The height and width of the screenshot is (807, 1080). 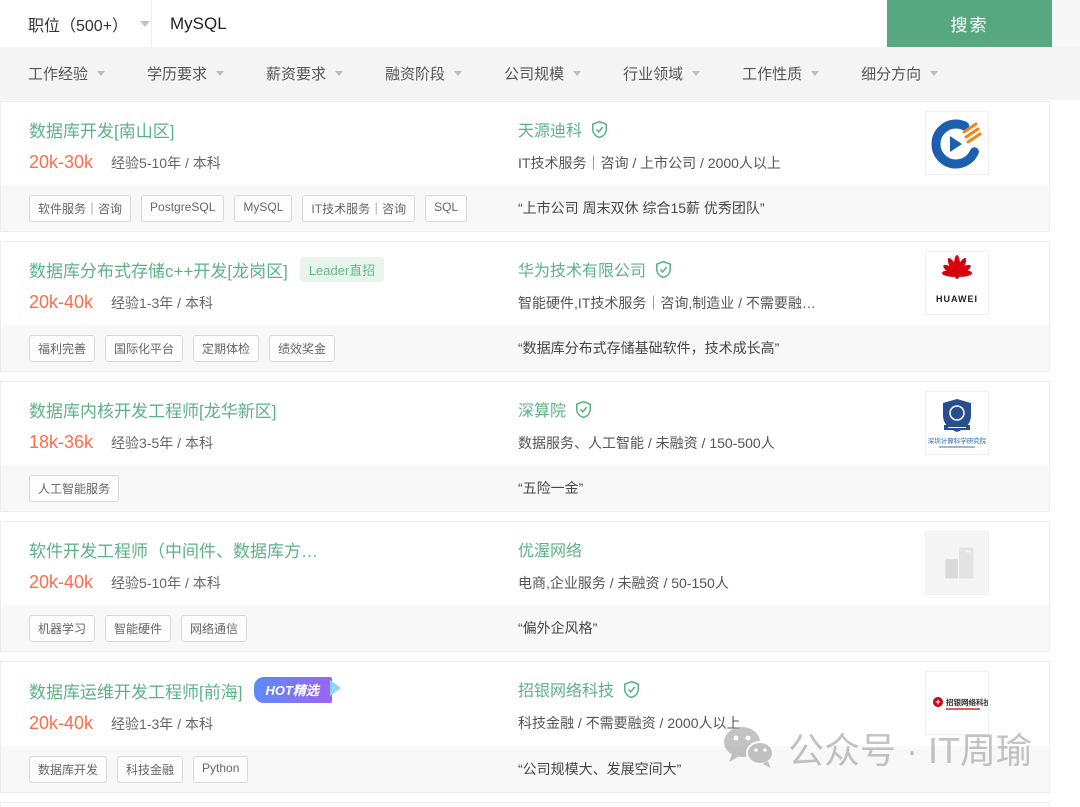 I want to click on job-quote: “上市公司 周末双休 综合15薪 优秀团队”, so click(x=641, y=208).